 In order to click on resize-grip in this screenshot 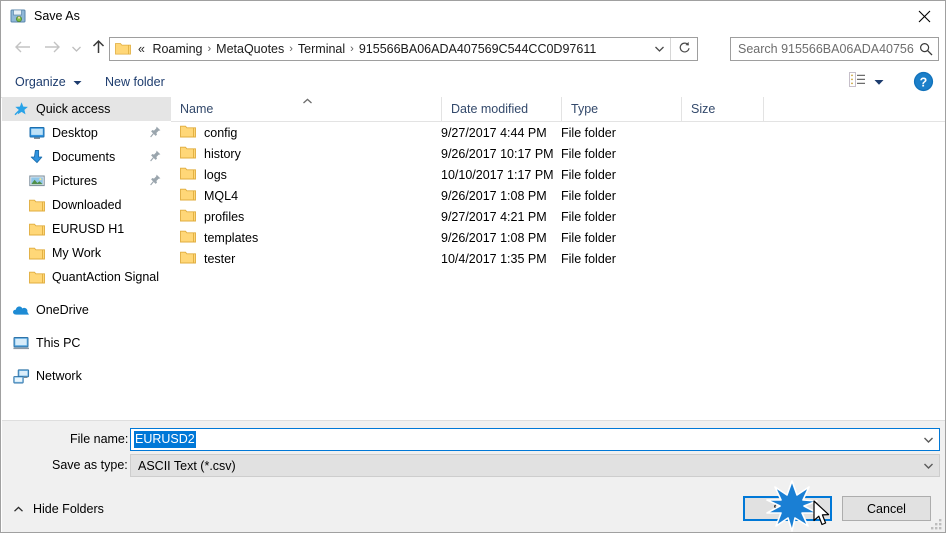, I will do `click(936, 524)`.